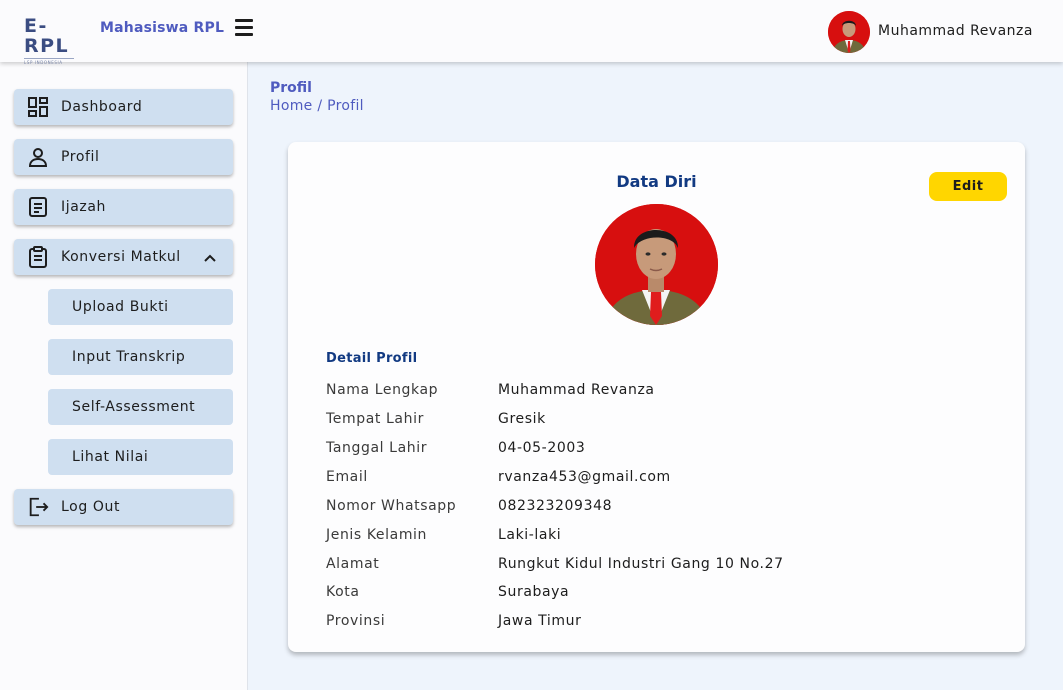  I want to click on user-avatar, so click(849, 32).